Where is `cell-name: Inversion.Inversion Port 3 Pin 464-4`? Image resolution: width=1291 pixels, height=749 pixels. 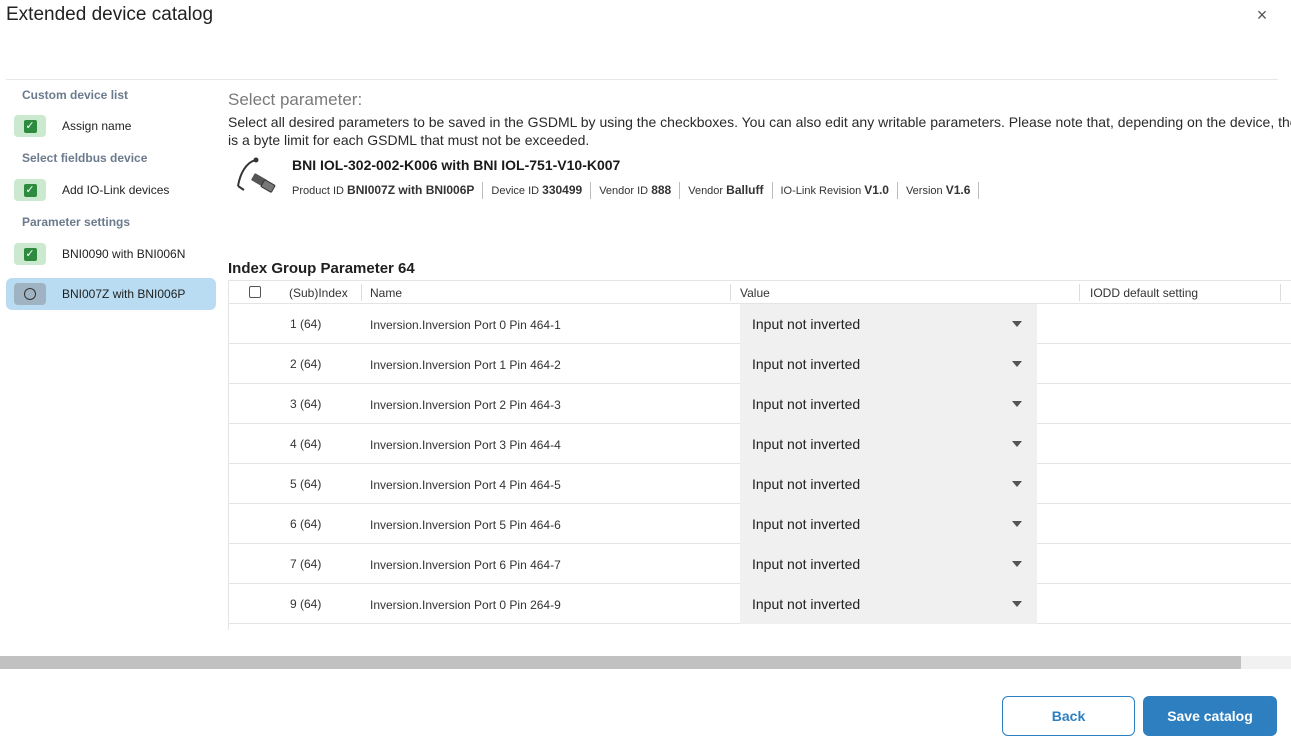 cell-name: Inversion.Inversion Port 3 Pin 464-4 is located at coordinates (465, 445).